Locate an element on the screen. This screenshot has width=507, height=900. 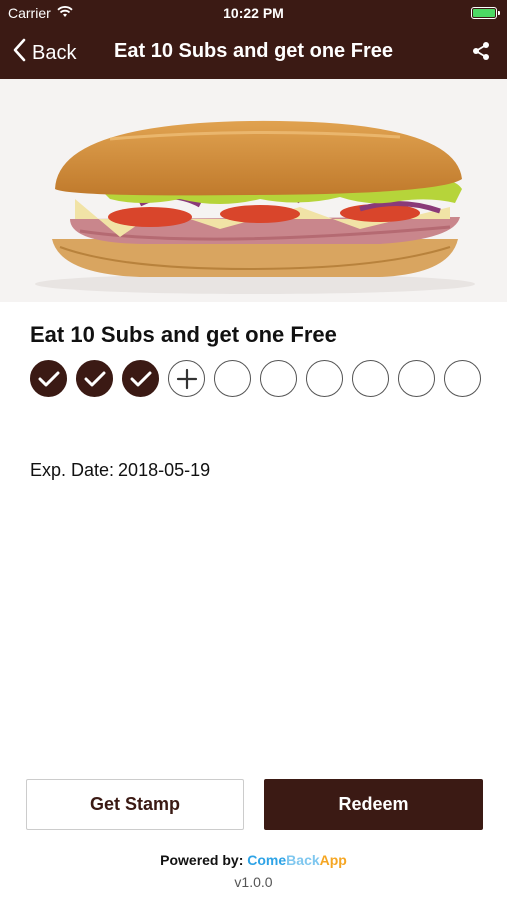
exp-label: Exp. Date: is located at coordinates (72, 470).